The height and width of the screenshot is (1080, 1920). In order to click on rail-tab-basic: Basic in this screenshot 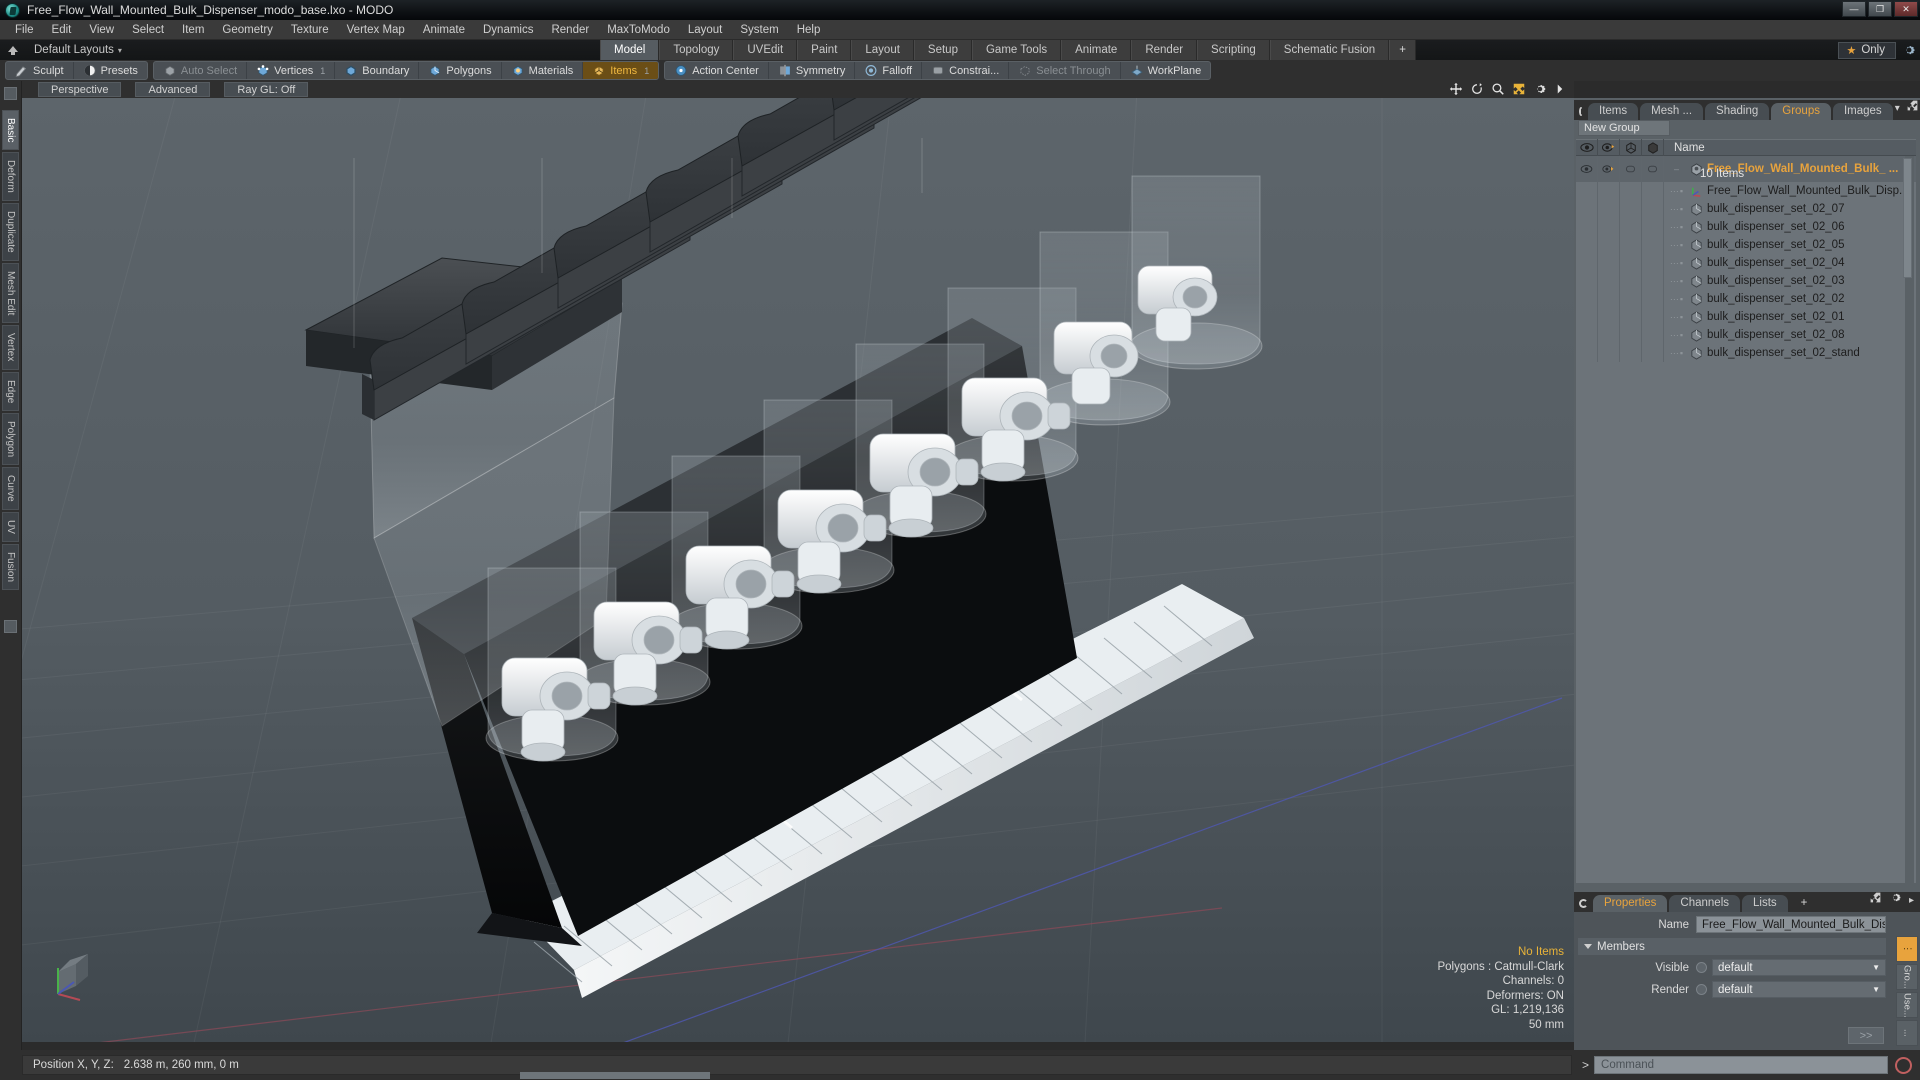, I will do `click(10, 130)`.